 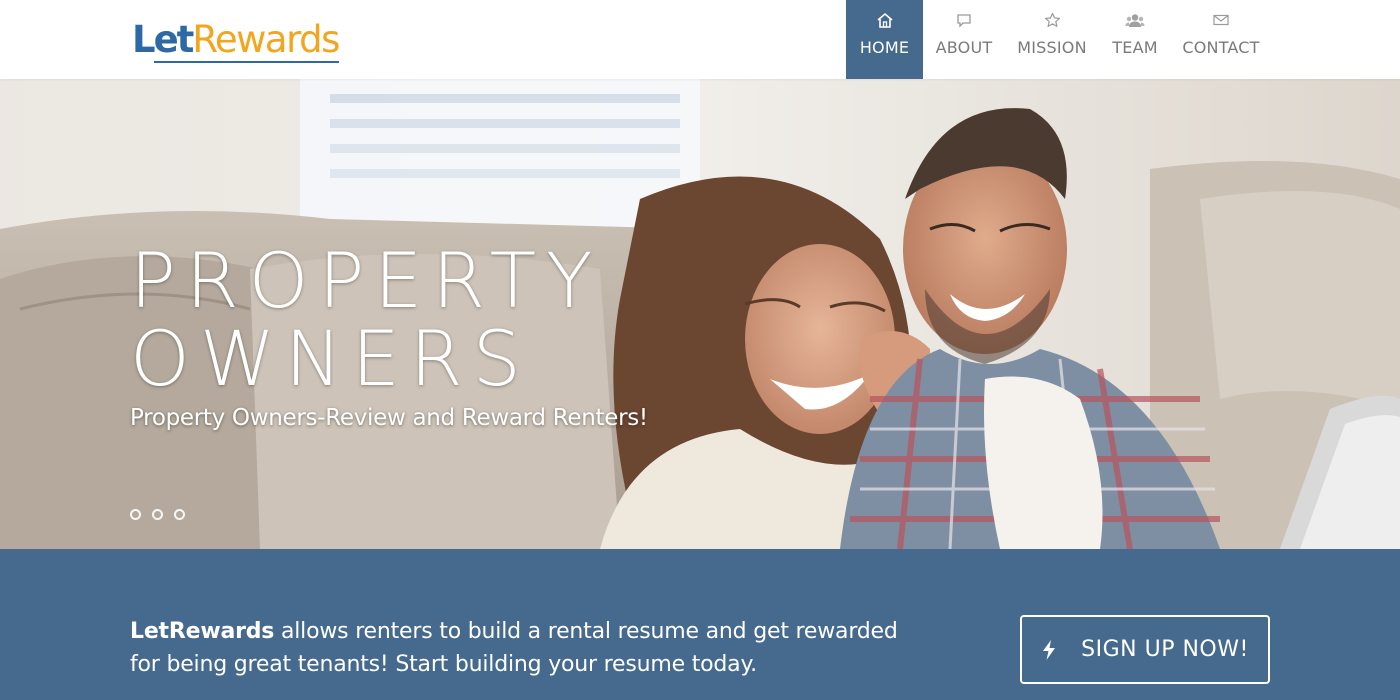 What do you see at coordinates (163, 39) in the screenshot?
I see `logo-let-text: Let` at bounding box center [163, 39].